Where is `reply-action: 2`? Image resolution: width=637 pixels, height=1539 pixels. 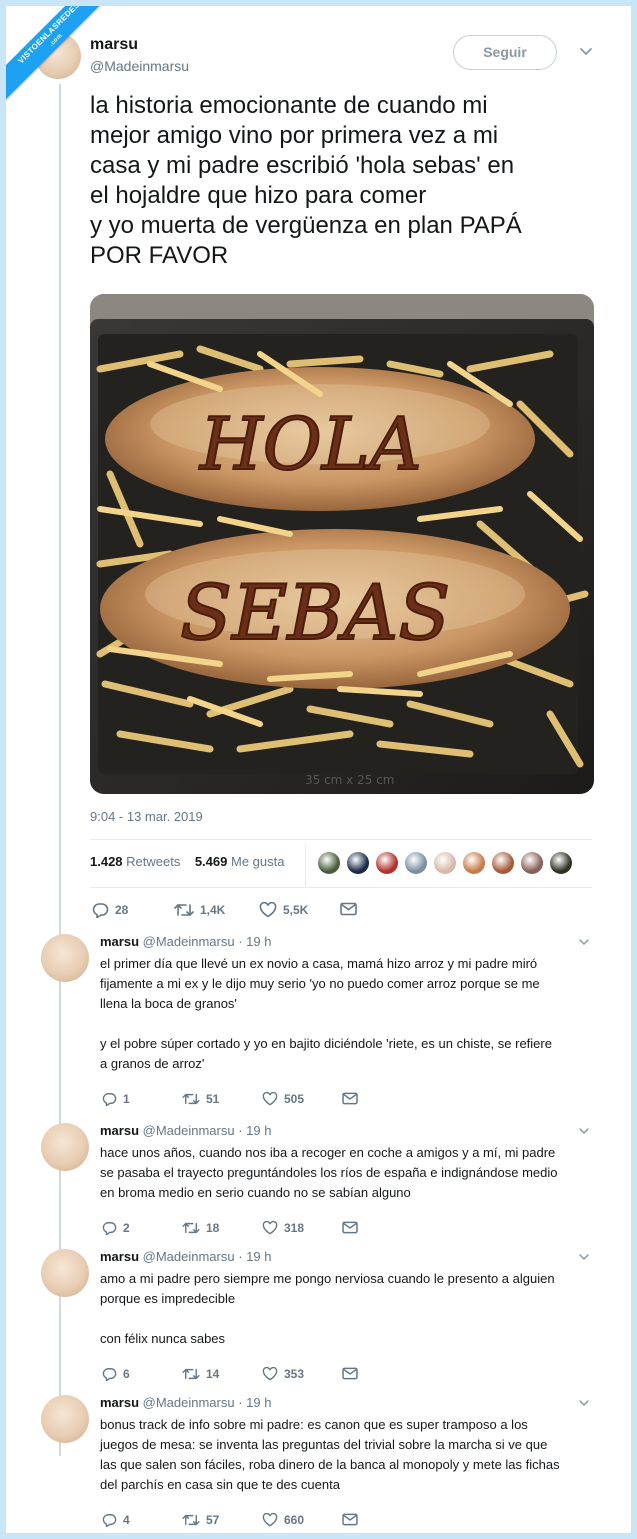 reply-action: 2 is located at coordinates (116, 1228).